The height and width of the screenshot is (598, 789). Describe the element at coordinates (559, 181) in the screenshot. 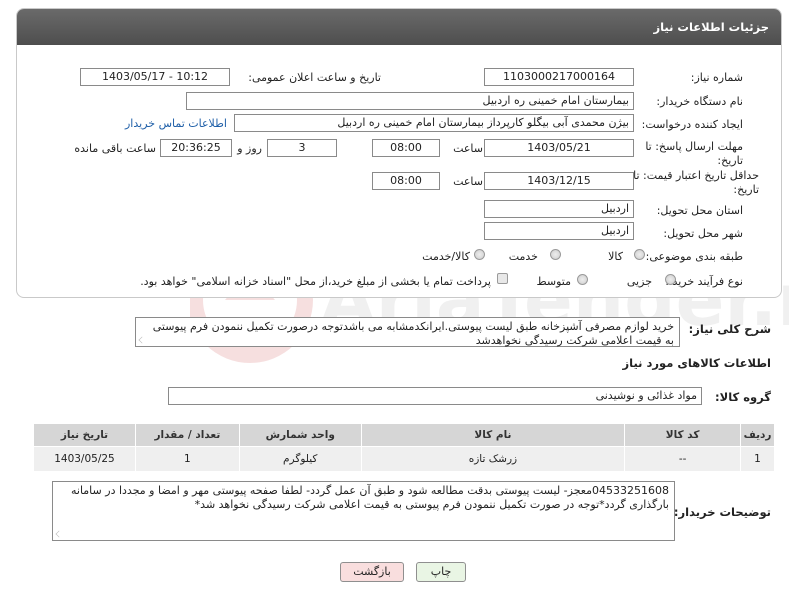

I see `validity-date-field: 1403/12/15` at that location.